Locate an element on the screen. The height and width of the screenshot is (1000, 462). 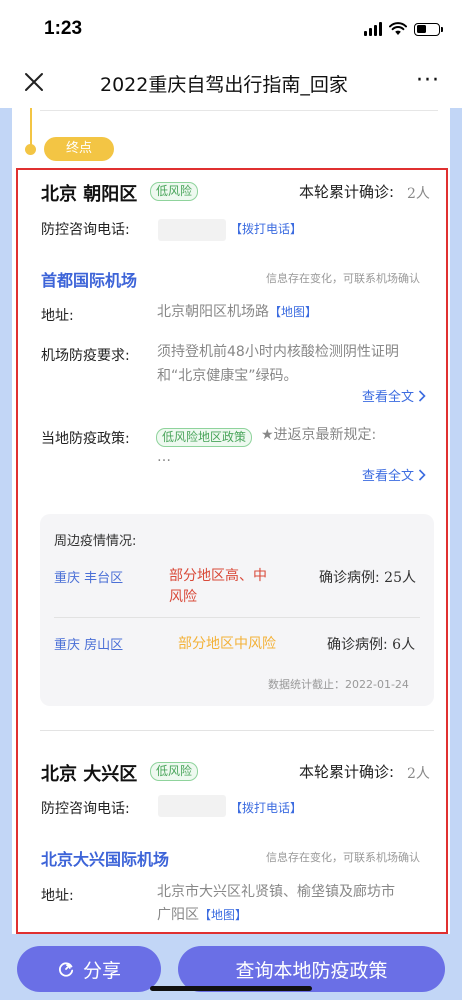
end-point-badge: 终点 is located at coordinates (79, 149).